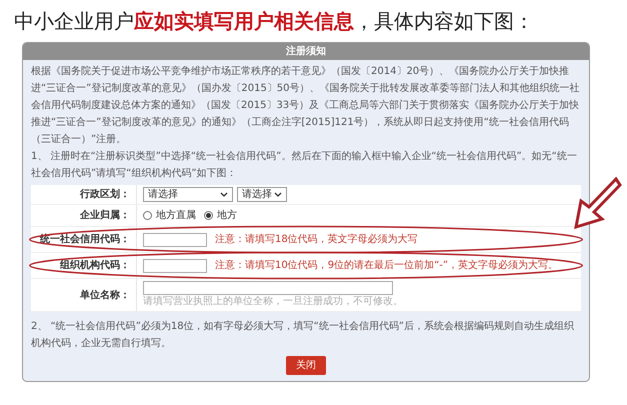  What do you see at coordinates (176, 215) in the screenshot?
I see `radio-label: 地方直属` at bounding box center [176, 215].